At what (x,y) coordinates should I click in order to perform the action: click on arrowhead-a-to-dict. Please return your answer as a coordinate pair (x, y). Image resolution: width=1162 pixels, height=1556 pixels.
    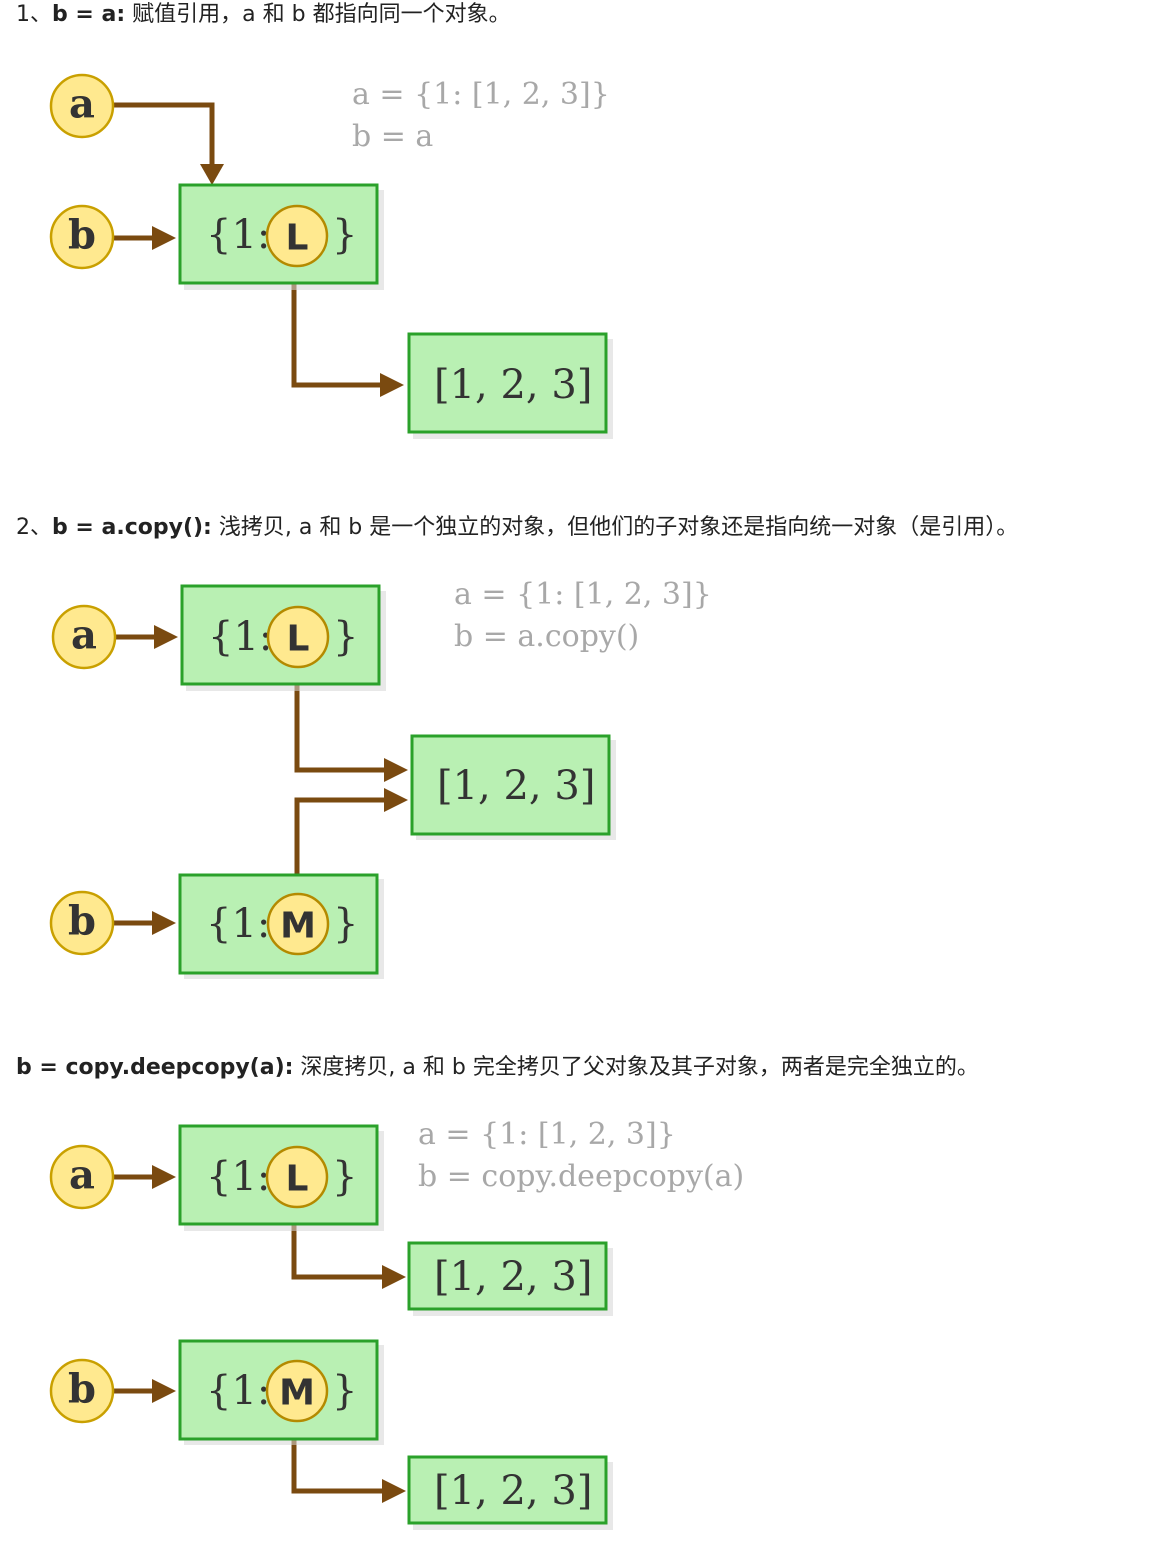
    Looking at the image, I should click on (212, 174).